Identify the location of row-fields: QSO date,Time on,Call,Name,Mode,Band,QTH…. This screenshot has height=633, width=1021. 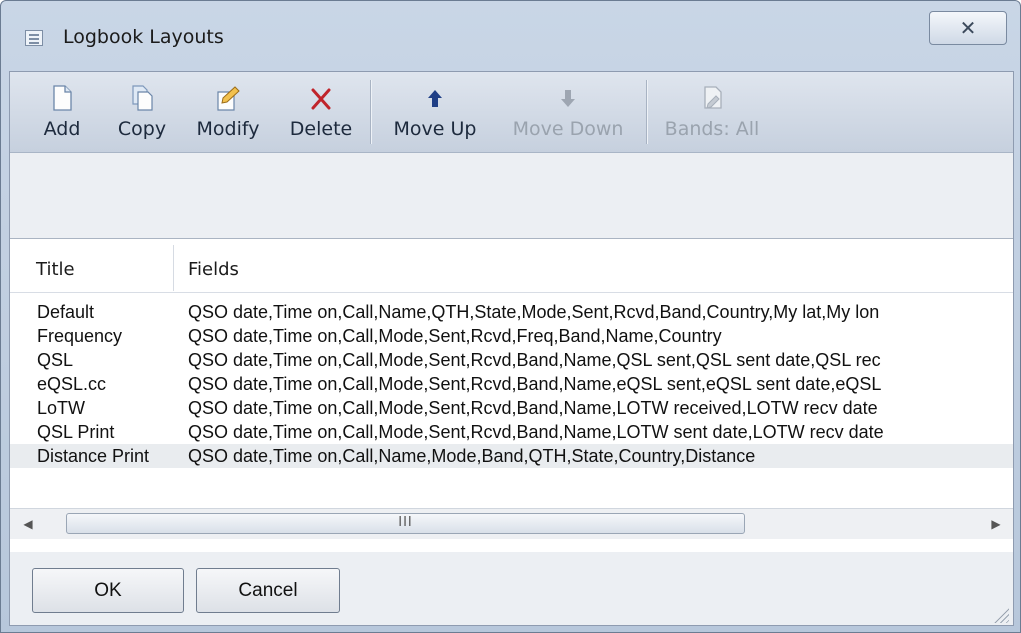
(472, 456).